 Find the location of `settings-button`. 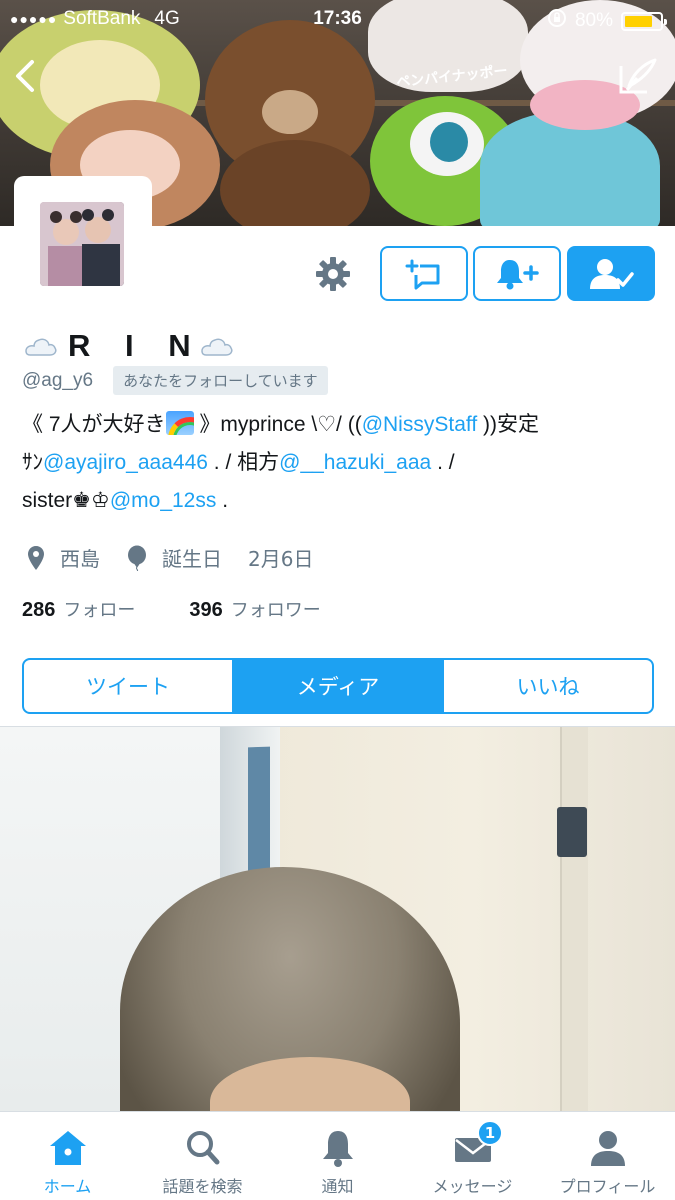

settings-button is located at coordinates (333, 274).